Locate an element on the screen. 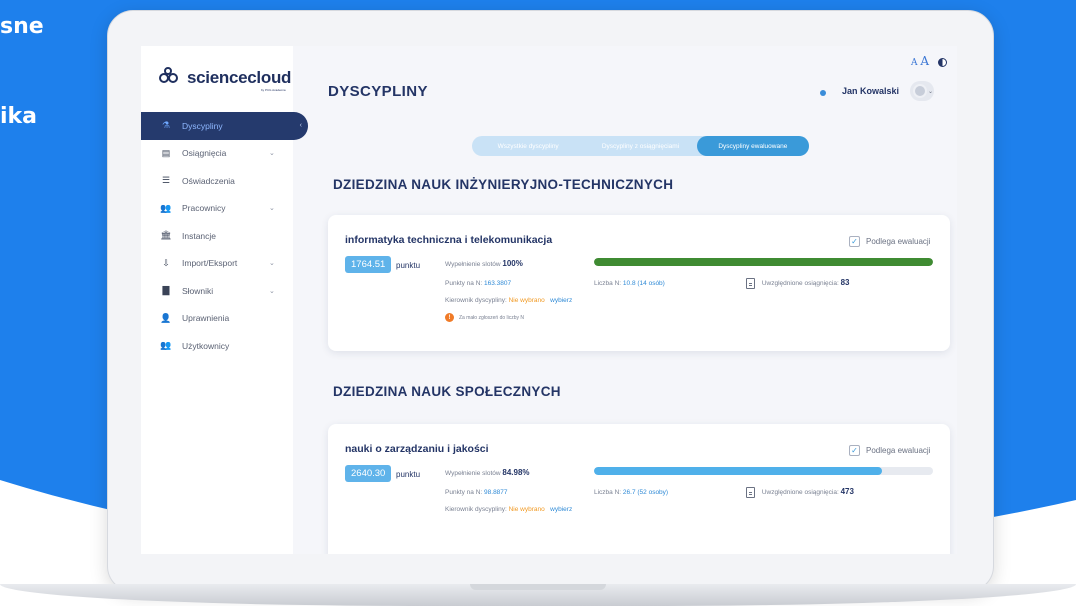 The width and height of the screenshot is (1076, 606). count-n: Liczba N: 26.7 (52 osoby) is located at coordinates (631, 492).